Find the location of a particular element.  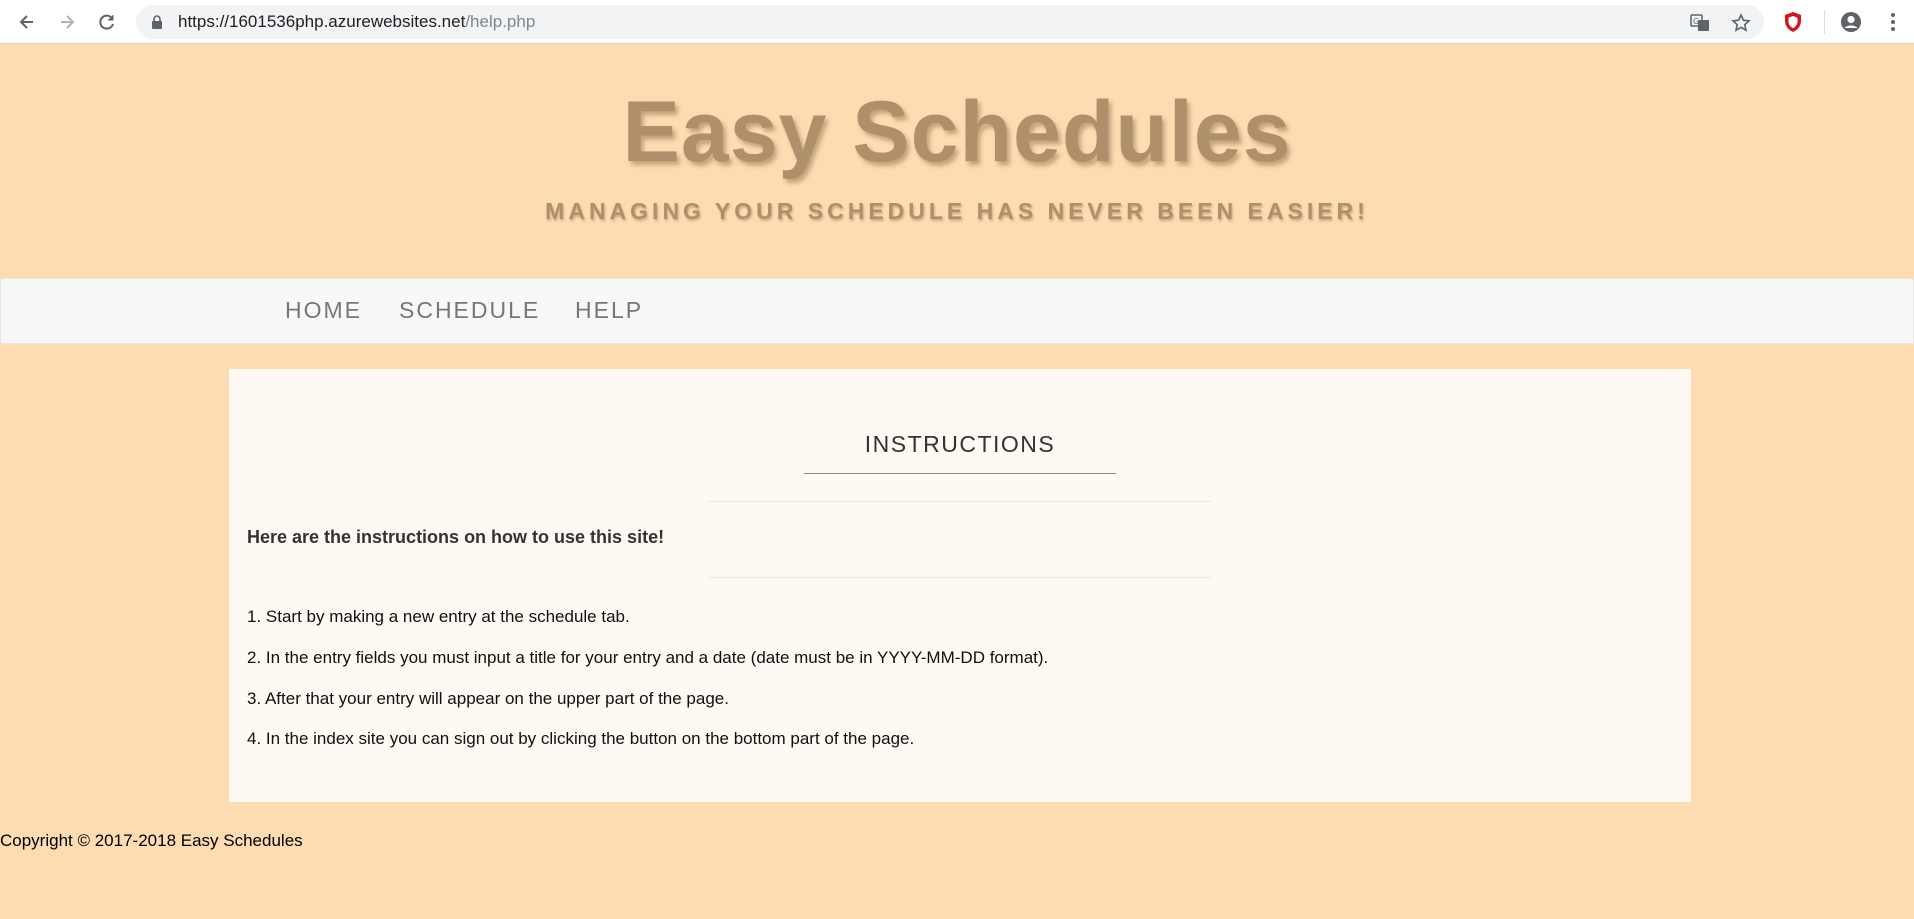

translate-icon: G is located at coordinates (1700, 23).